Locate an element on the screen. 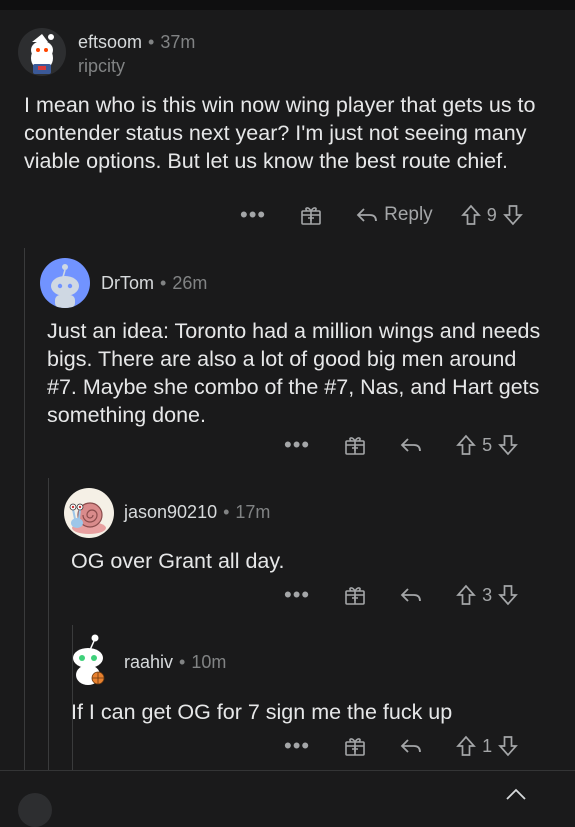  comment-meta: DrTom • 26m is located at coordinates (154, 283).